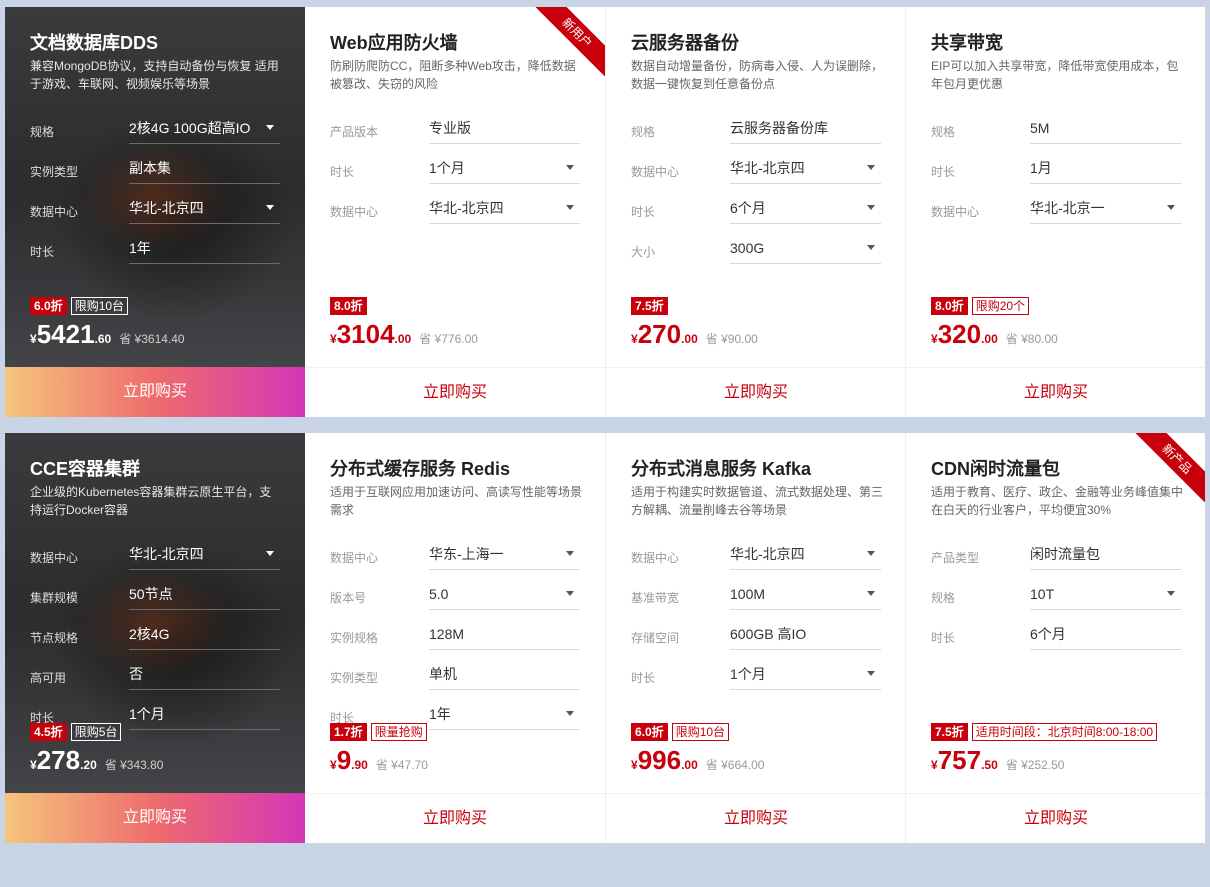 This screenshot has height=887, width=1210. I want to click on price-integer: 757, so click(959, 760).